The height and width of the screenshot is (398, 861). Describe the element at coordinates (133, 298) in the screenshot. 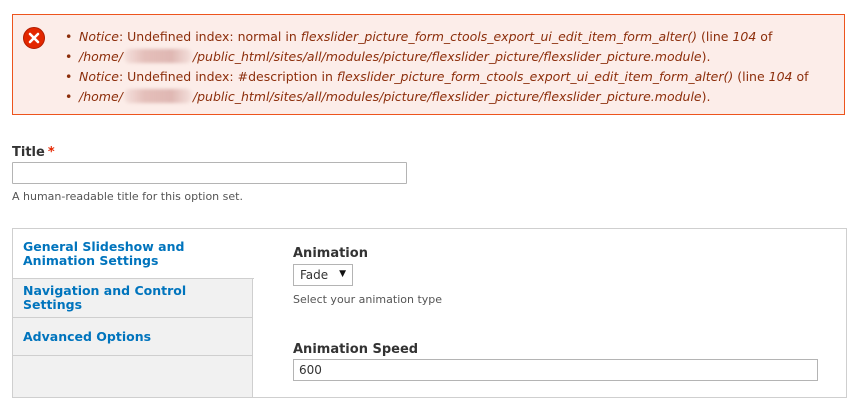

I see `tab-navigation-control: Navigation and Control Settings` at that location.